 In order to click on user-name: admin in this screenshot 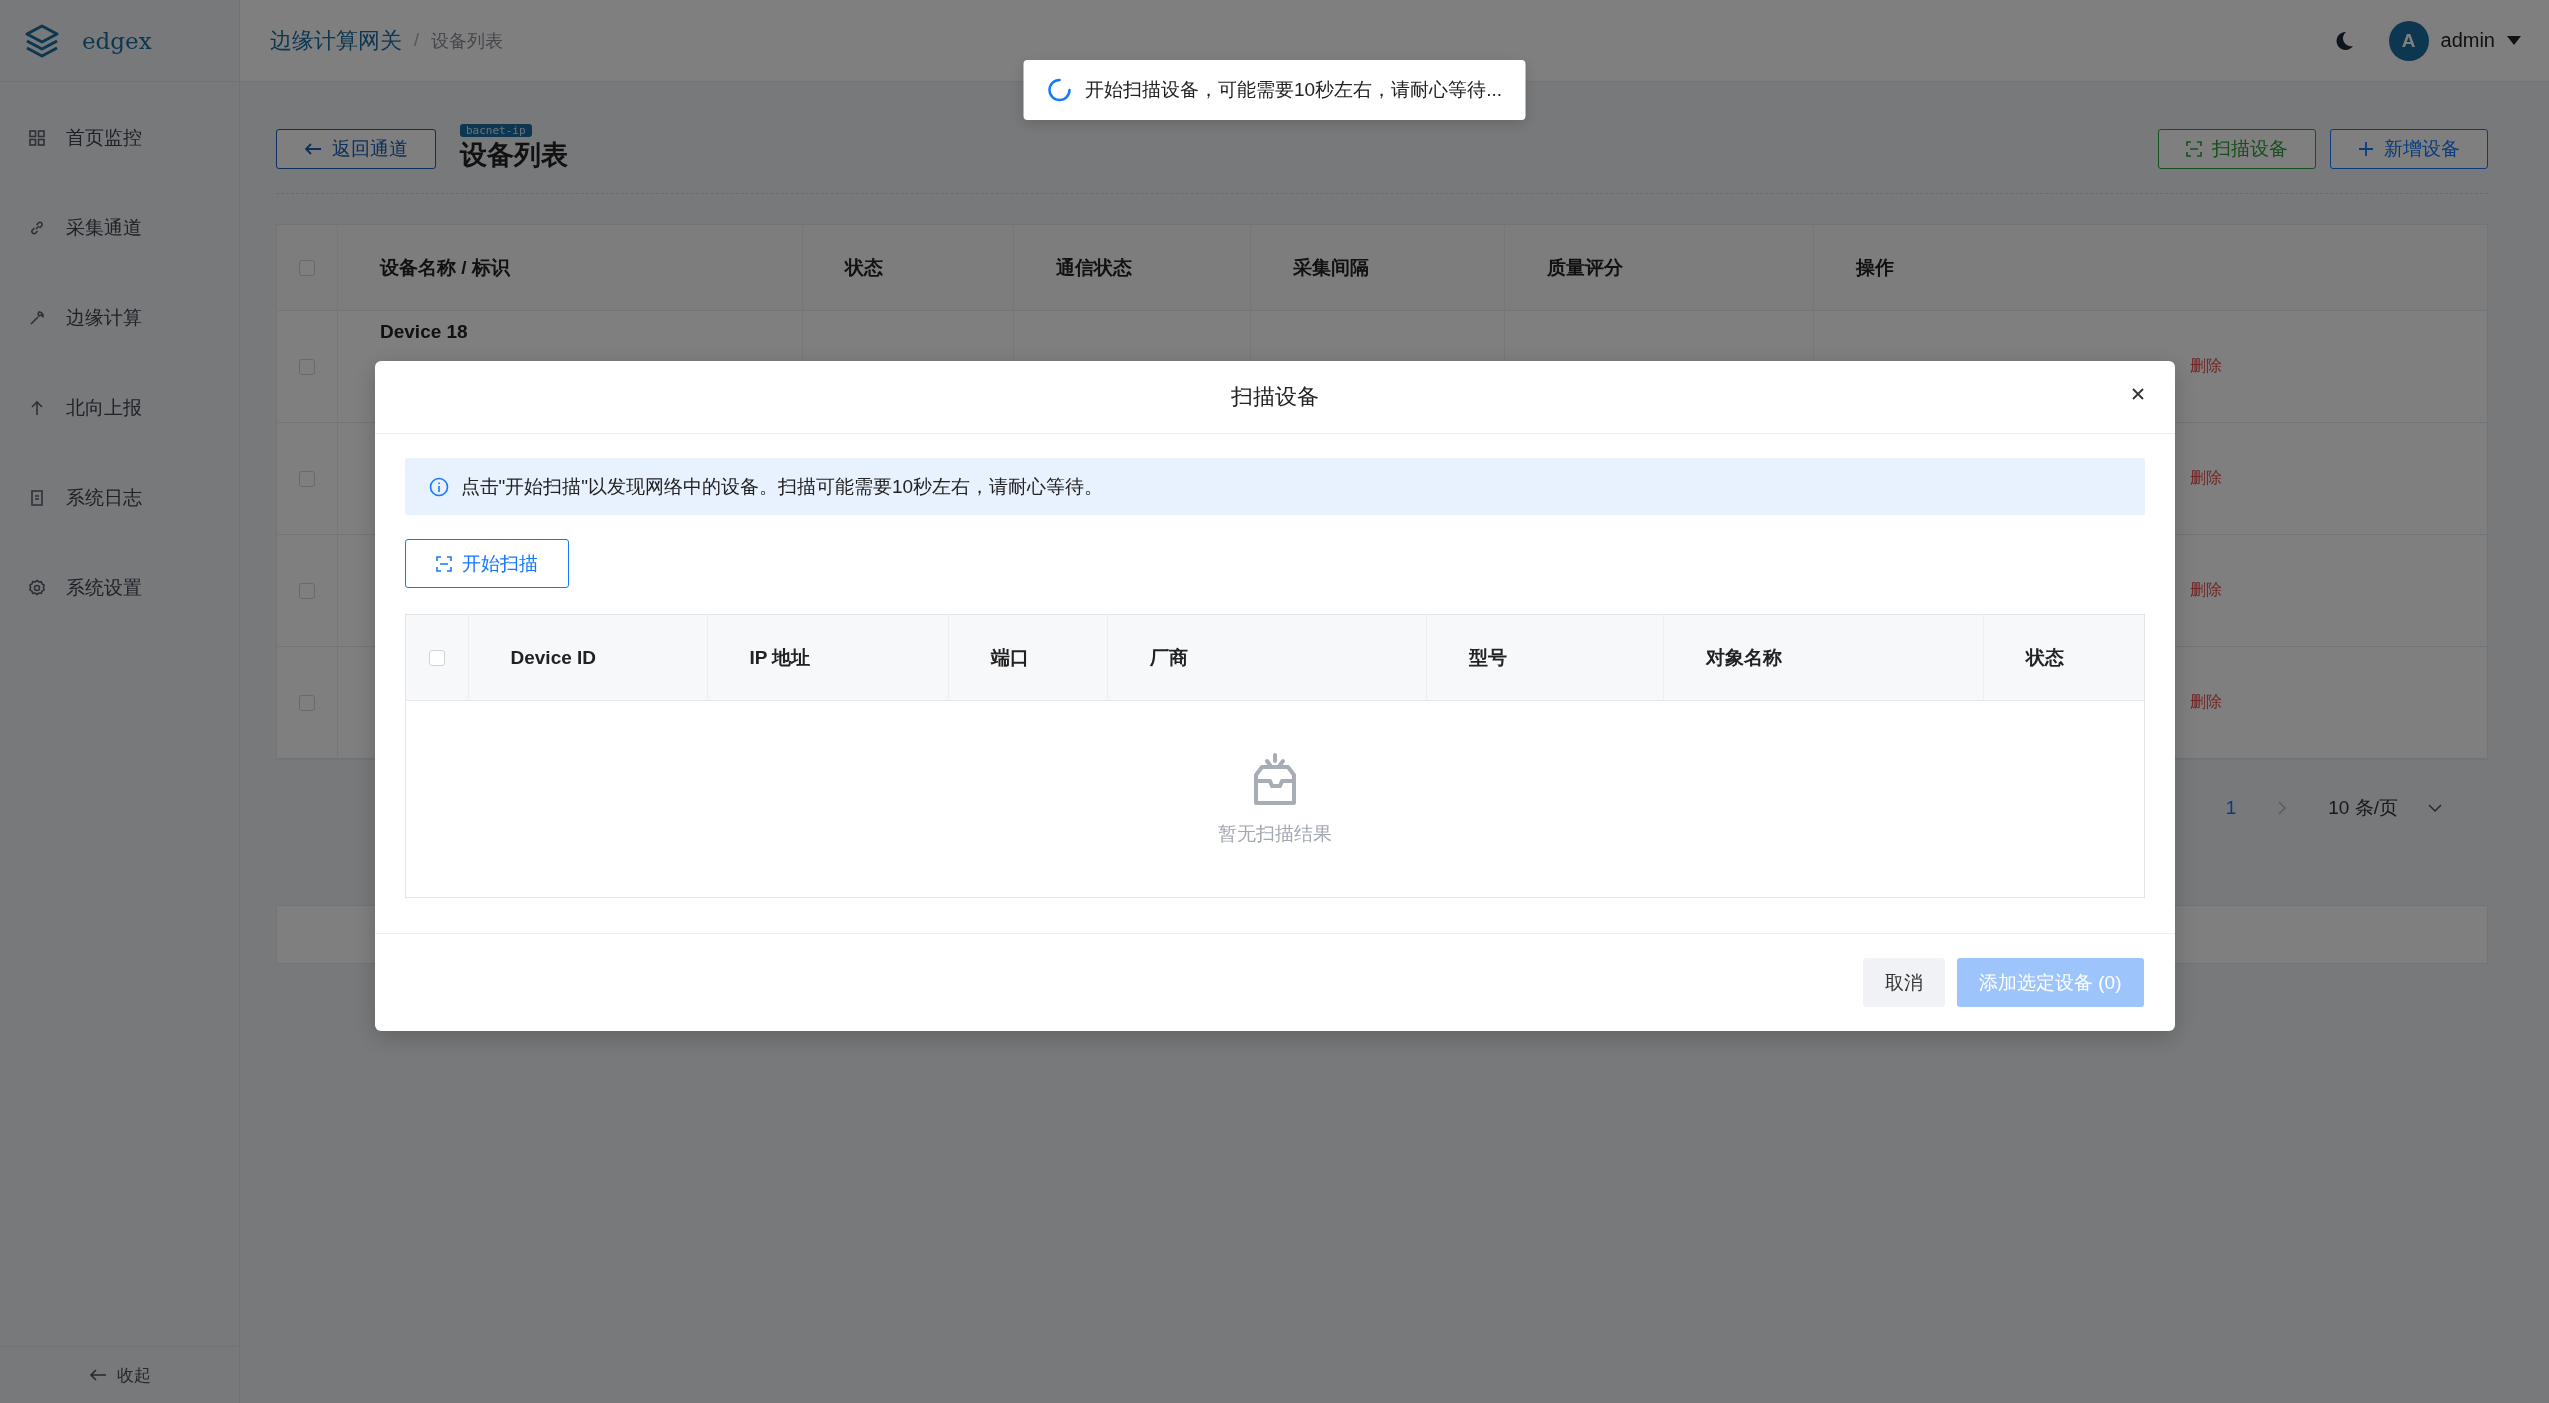, I will do `click(2467, 40)`.